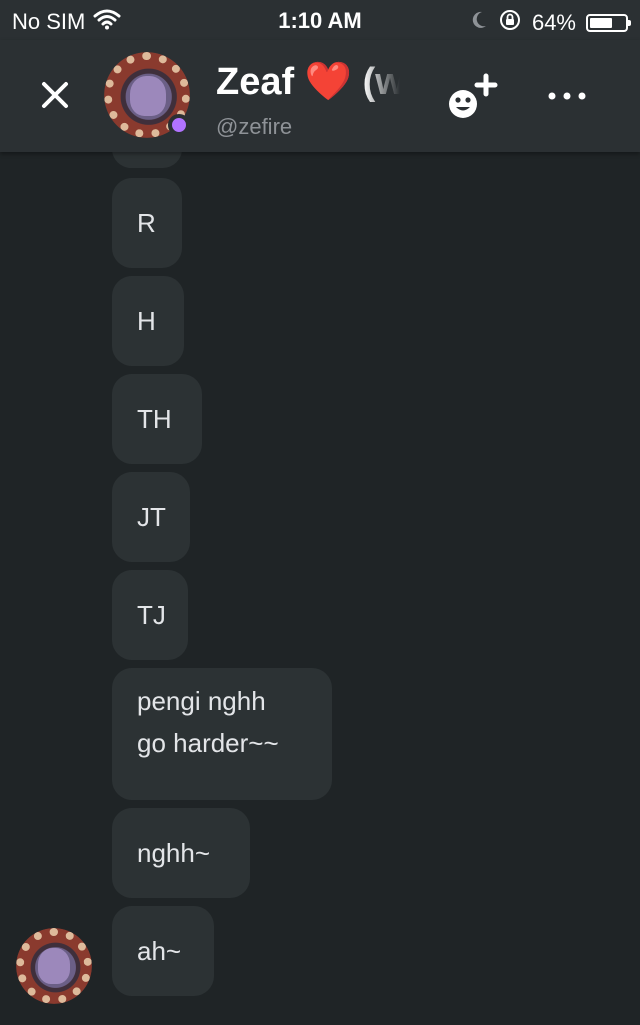 Image resolution: width=640 pixels, height=1025 pixels. What do you see at coordinates (147, 160) in the screenshot?
I see `message-bubble` at bounding box center [147, 160].